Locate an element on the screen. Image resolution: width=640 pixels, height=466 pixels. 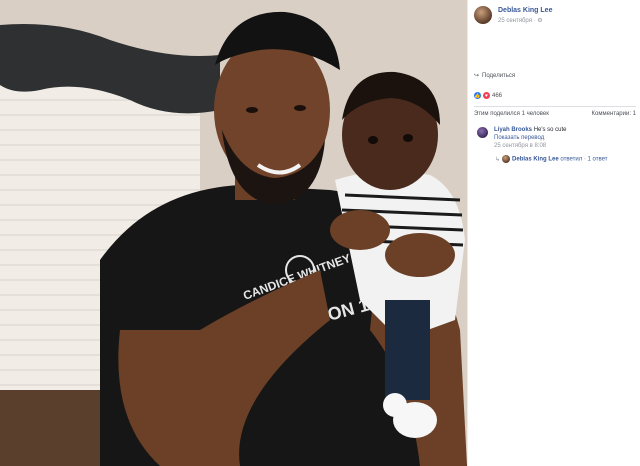
love-reaction-icon: ♥ is located at coordinates (486, 95).